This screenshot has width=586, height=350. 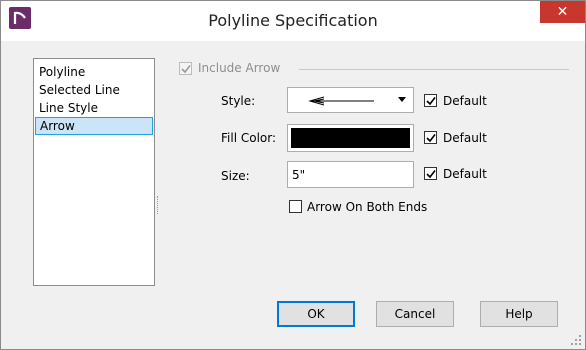 I want to click on color-swatch, so click(x=350, y=138).